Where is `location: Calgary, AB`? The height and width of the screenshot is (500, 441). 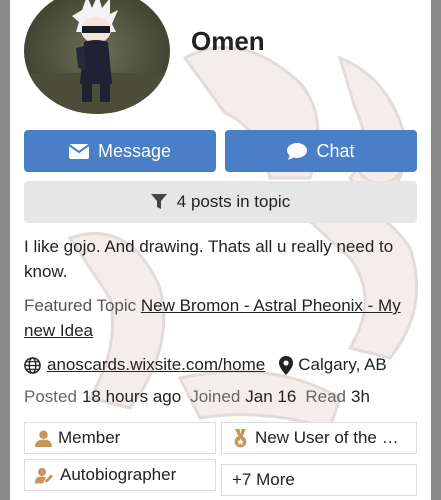 location: Calgary, AB is located at coordinates (333, 365).